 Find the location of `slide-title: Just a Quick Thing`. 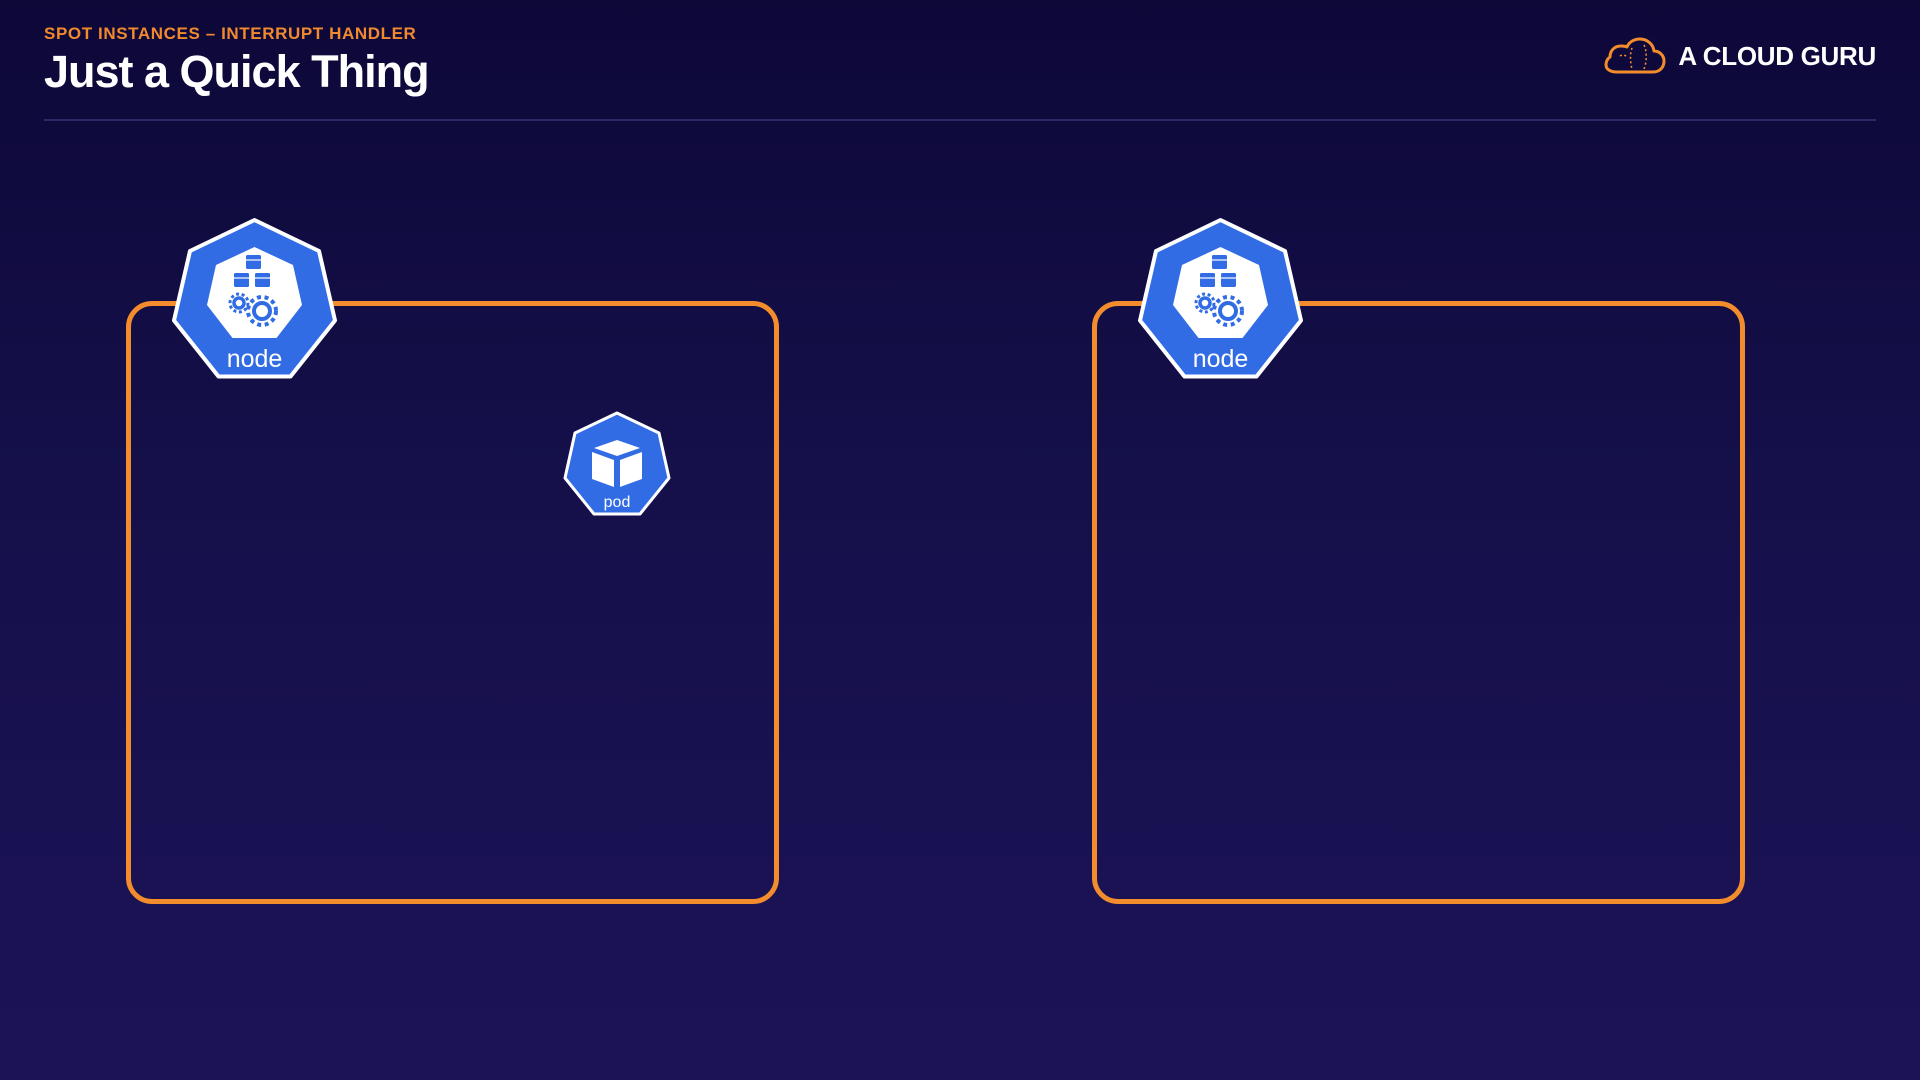

slide-title: Just a Quick Thing is located at coordinates (237, 71).